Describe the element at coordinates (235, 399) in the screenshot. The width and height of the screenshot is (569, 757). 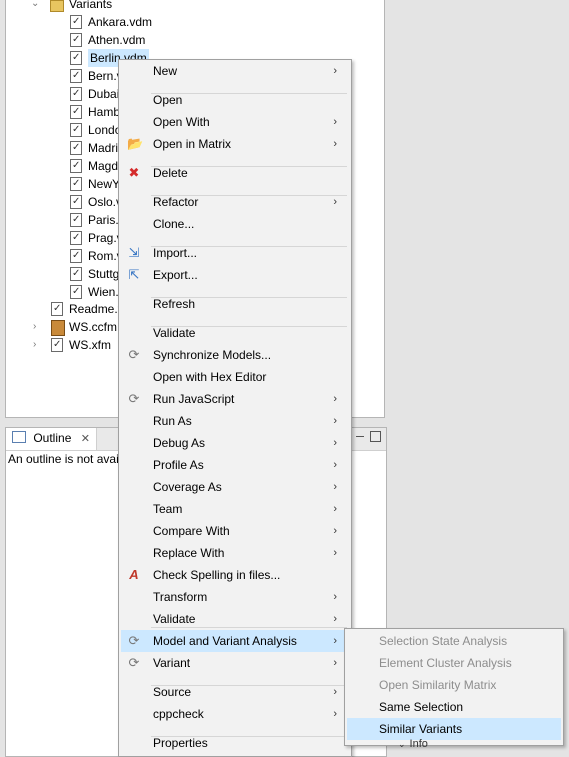
I see `menu-item-run-javascript: ⟳ Run JavaScript ›` at that location.